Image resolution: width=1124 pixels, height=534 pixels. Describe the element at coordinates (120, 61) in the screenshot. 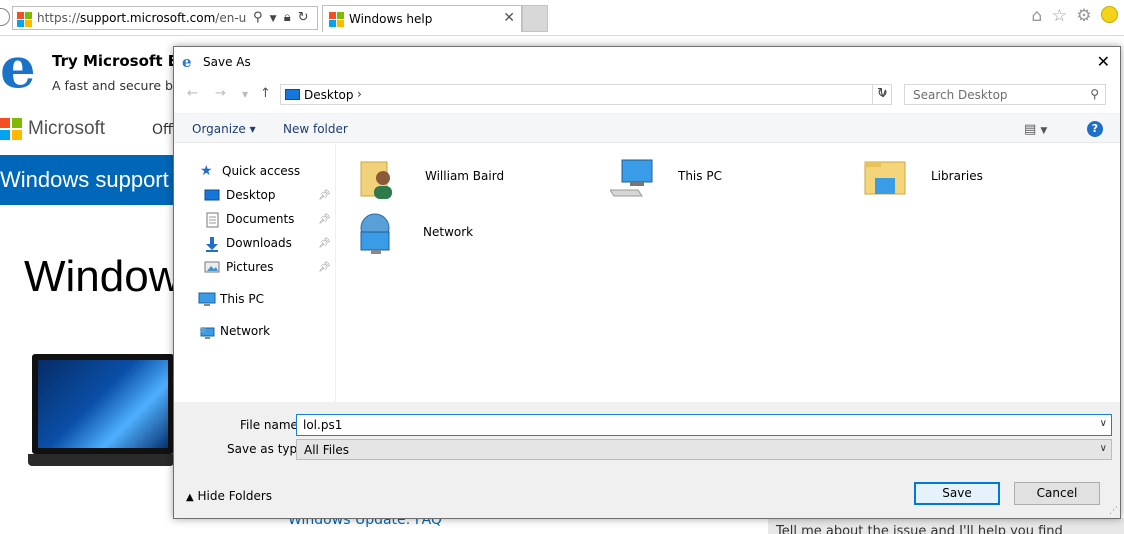

I see `promo-title: Try Microsoft Ed` at that location.